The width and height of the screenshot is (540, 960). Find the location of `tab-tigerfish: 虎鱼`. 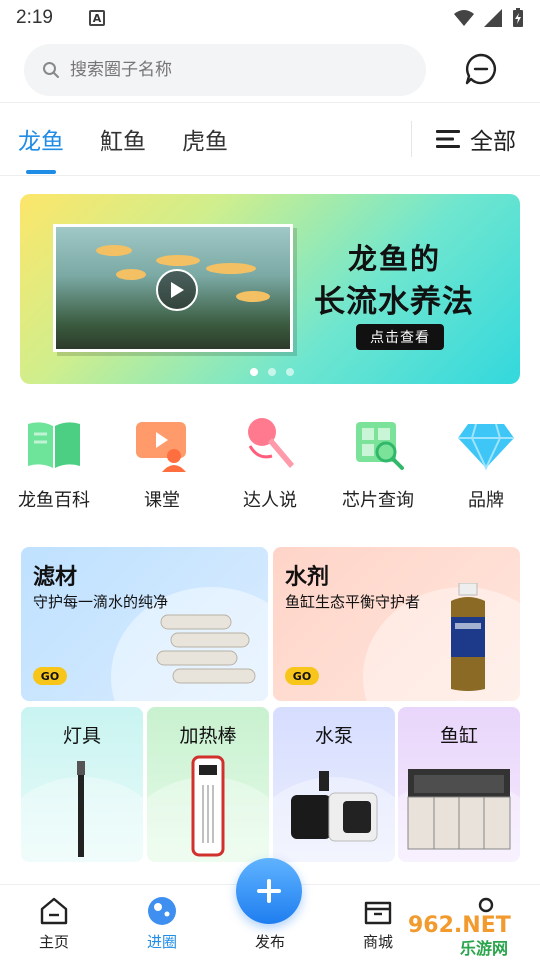

tab-tigerfish: 虎鱼 is located at coordinates (205, 139).